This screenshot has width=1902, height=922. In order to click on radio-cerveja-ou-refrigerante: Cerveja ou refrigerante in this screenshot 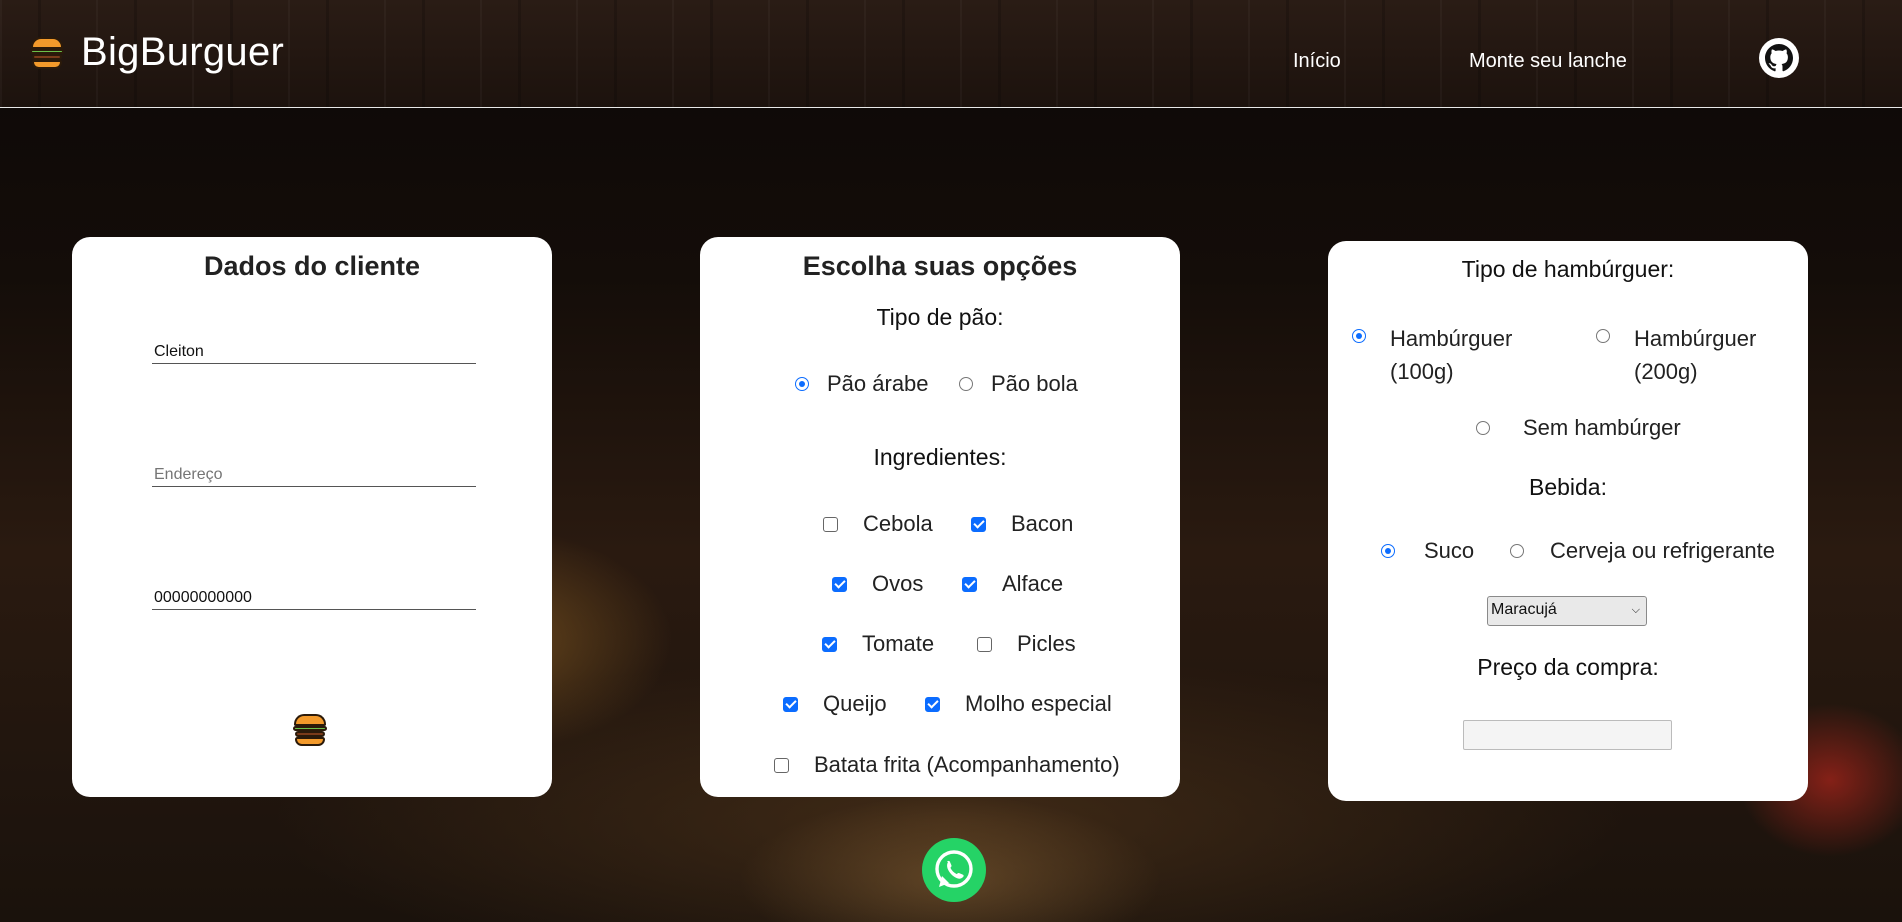, I will do `click(1642, 551)`.